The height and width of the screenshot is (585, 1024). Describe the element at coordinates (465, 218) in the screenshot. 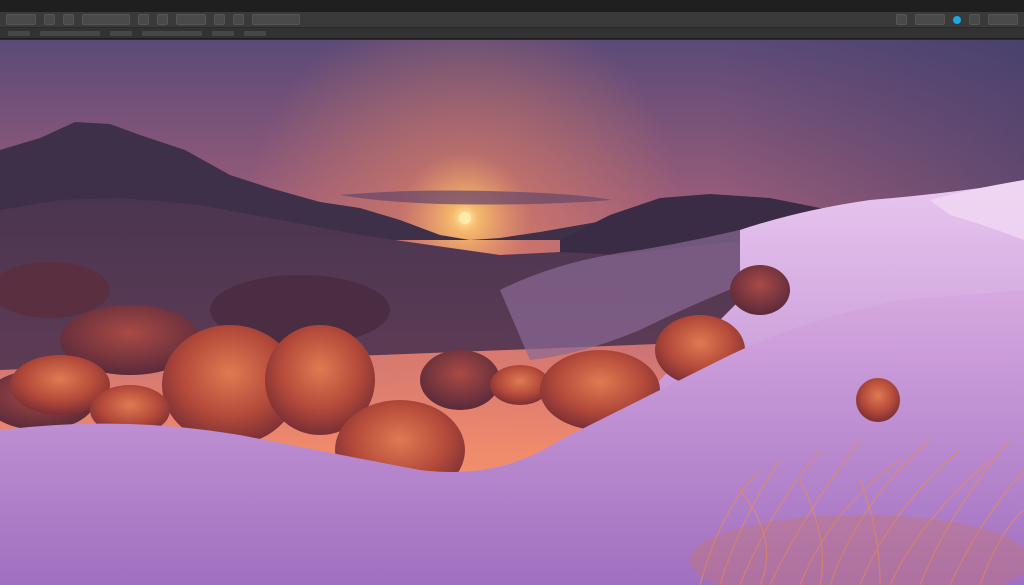

I see `sun` at that location.